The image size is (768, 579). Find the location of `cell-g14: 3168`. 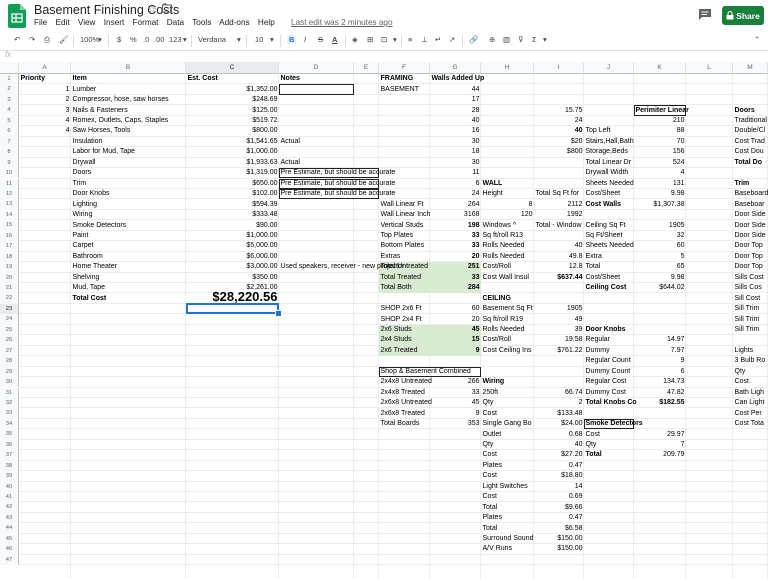

cell-g14: 3168 is located at coordinates (455, 215).